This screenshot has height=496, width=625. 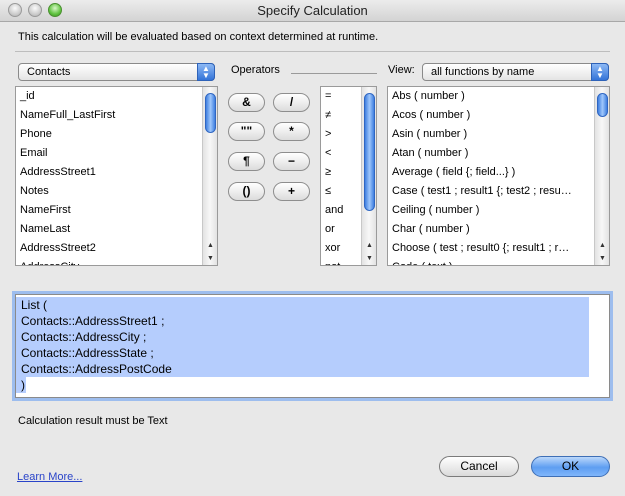 I want to click on list-item: Average ( field {; field...} ), so click(x=490, y=172).